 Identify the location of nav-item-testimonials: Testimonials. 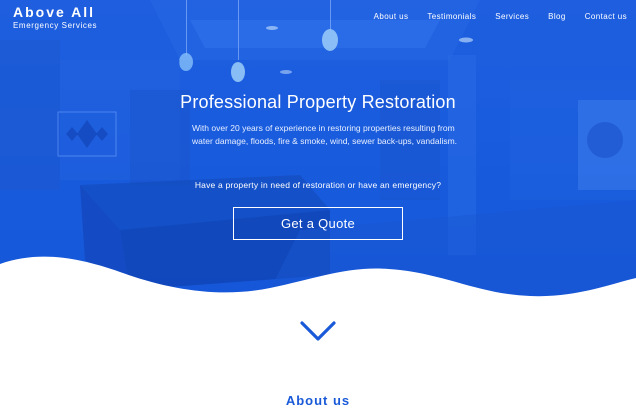
(451, 16).